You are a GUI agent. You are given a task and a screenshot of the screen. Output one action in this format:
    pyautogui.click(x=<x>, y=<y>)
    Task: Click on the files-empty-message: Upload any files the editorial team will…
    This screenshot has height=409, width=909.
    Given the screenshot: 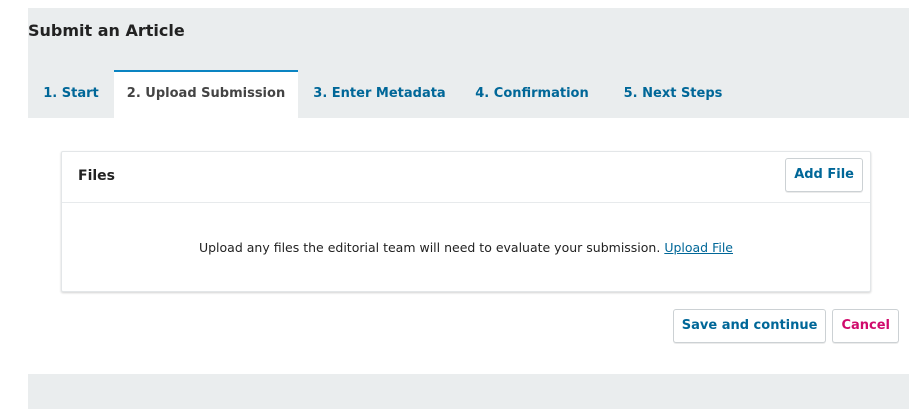 What is the action you would take?
    pyautogui.click(x=466, y=247)
    